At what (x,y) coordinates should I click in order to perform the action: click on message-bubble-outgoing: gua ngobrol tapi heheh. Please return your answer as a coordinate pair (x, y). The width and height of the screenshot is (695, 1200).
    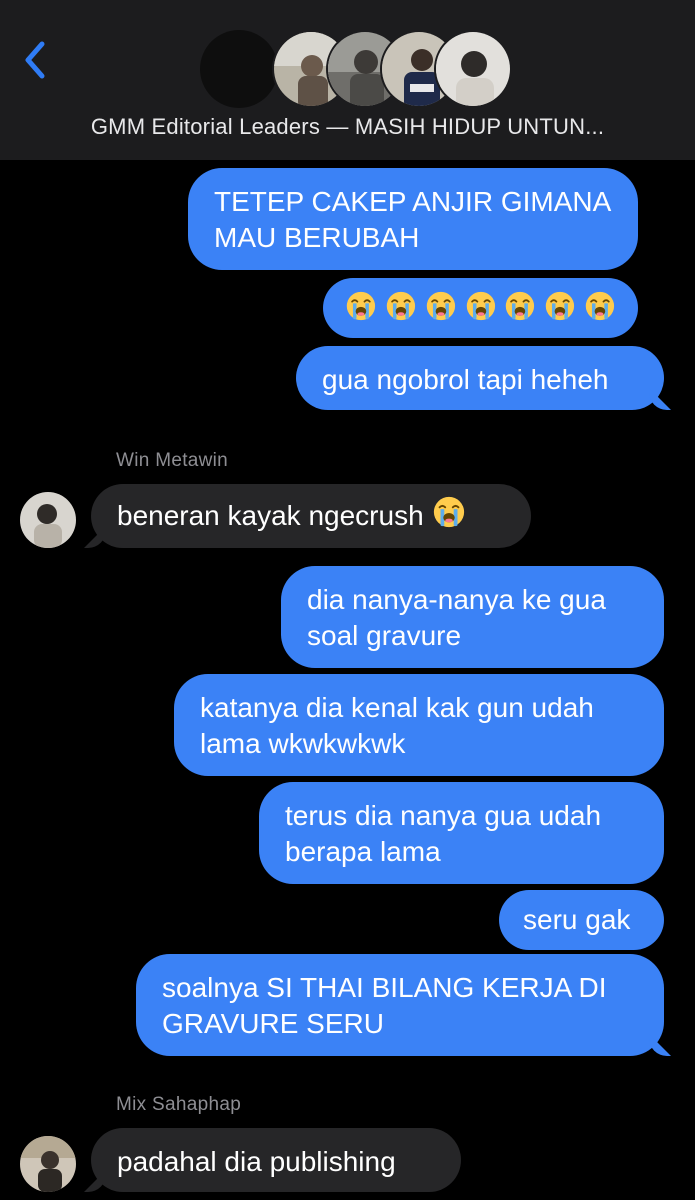
    Looking at the image, I should click on (480, 378).